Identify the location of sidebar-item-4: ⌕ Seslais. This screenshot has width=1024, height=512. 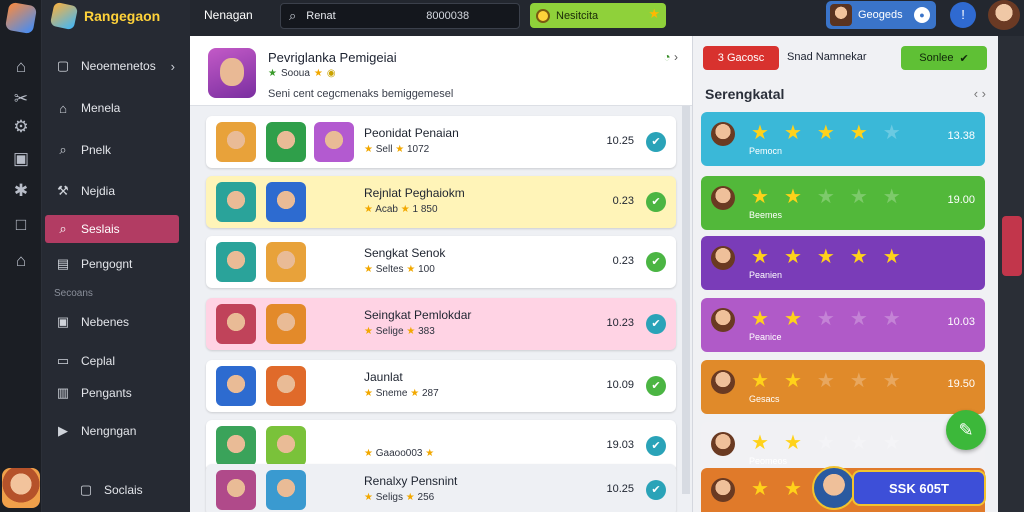
(112, 229).